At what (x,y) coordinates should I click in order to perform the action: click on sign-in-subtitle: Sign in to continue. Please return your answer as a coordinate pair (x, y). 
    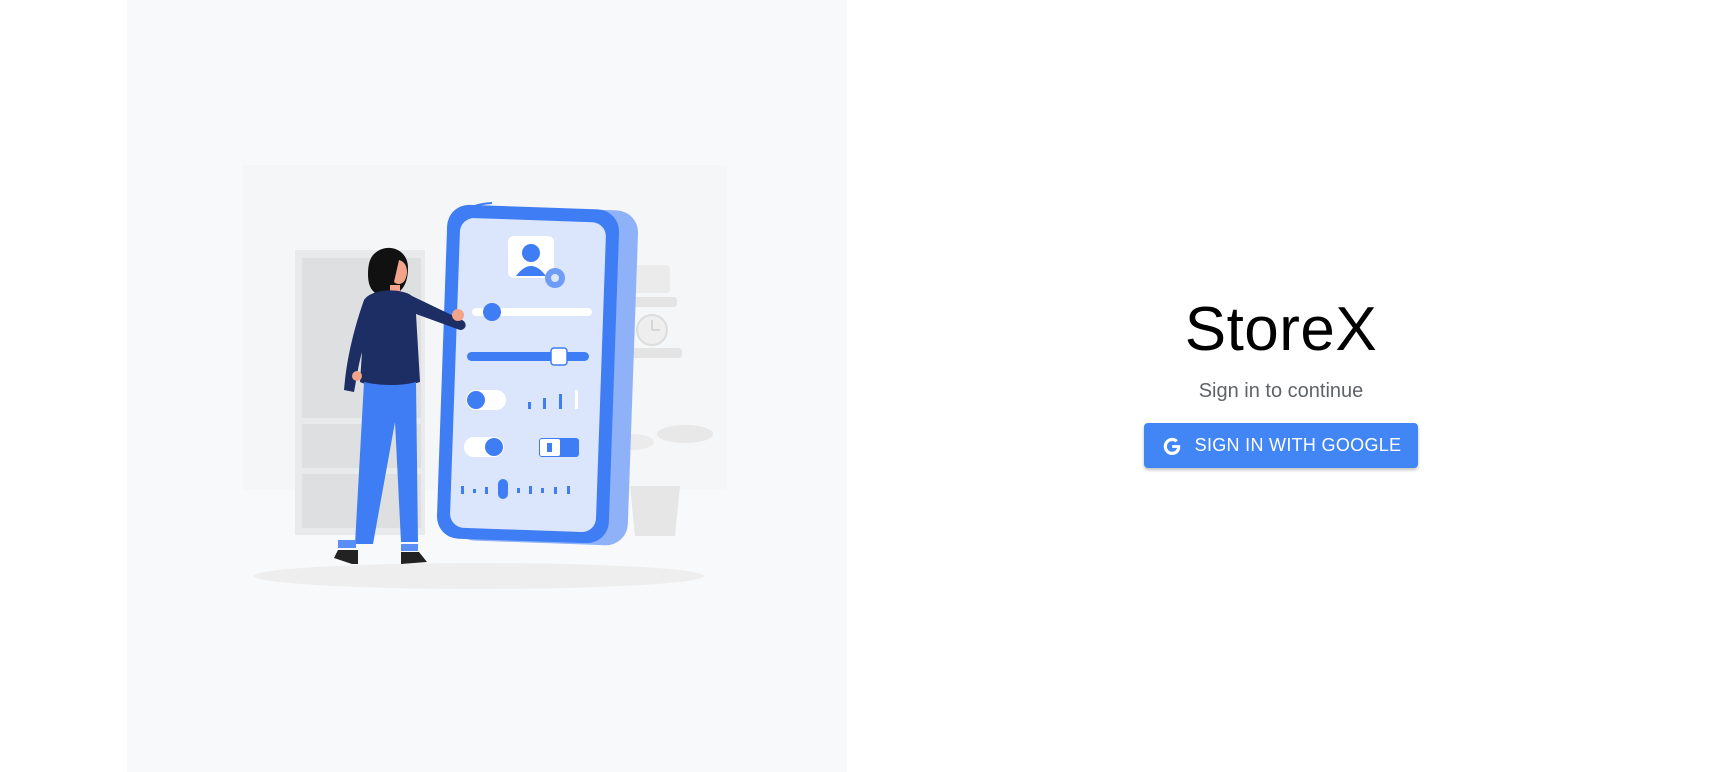
    Looking at the image, I should click on (1281, 391).